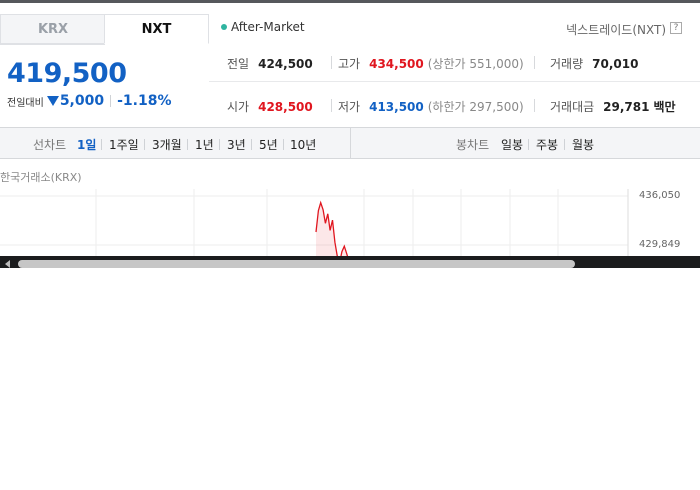 The width and height of the screenshot is (700, 490). What do you see at coordinates (285, 107) in the screenshot?
I see `stat-value: 428,500` at bounding box center [285, 107].